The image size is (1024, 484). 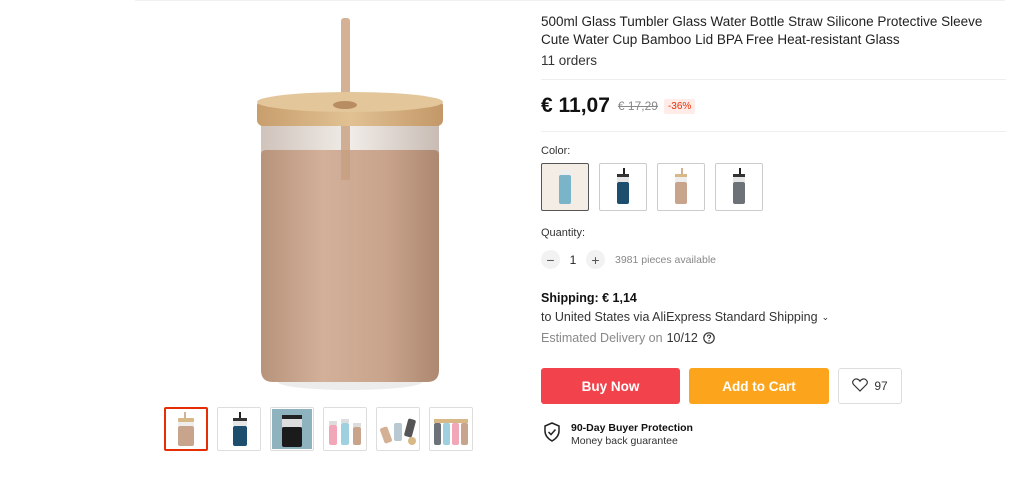 I want to click on heart-icon, so click(x=860, y=386).